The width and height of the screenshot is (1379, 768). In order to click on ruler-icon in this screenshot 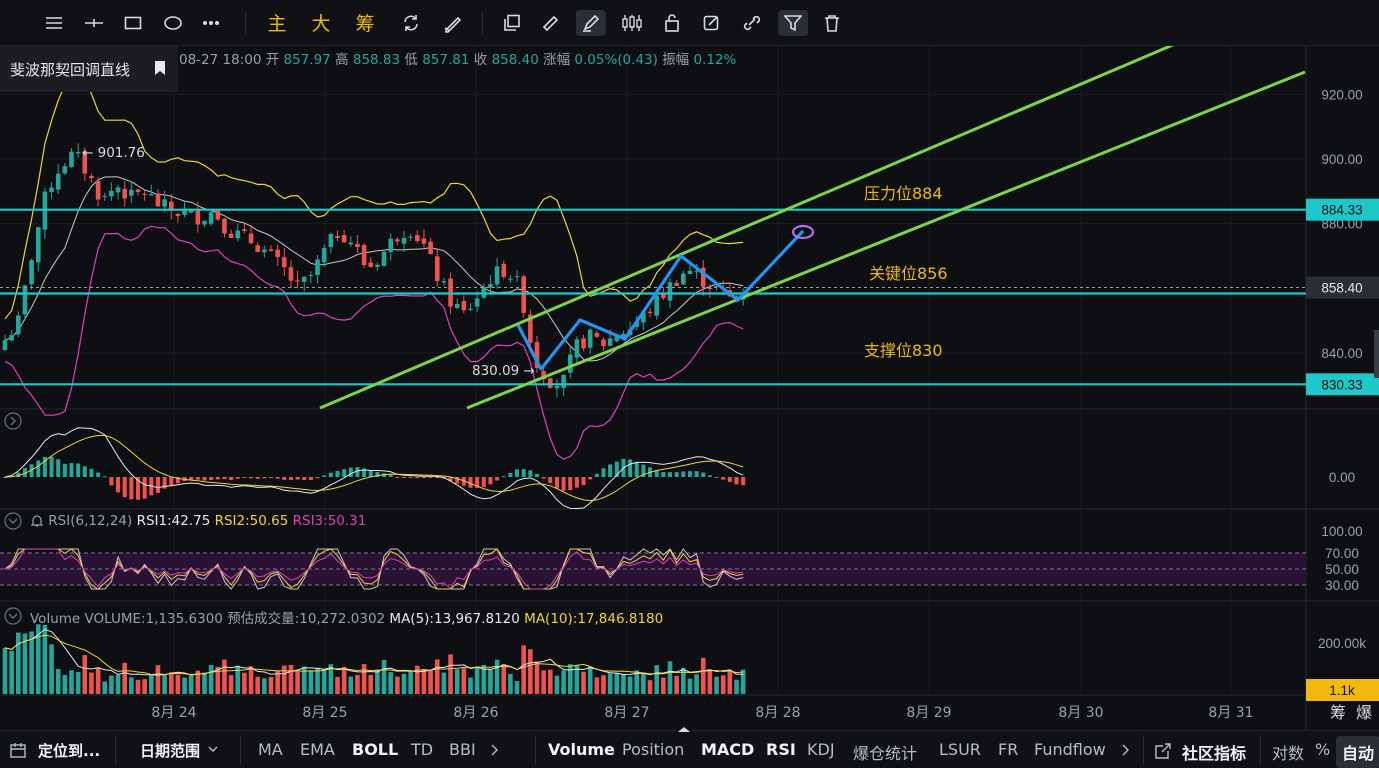, I will do `click(550, 23)`.